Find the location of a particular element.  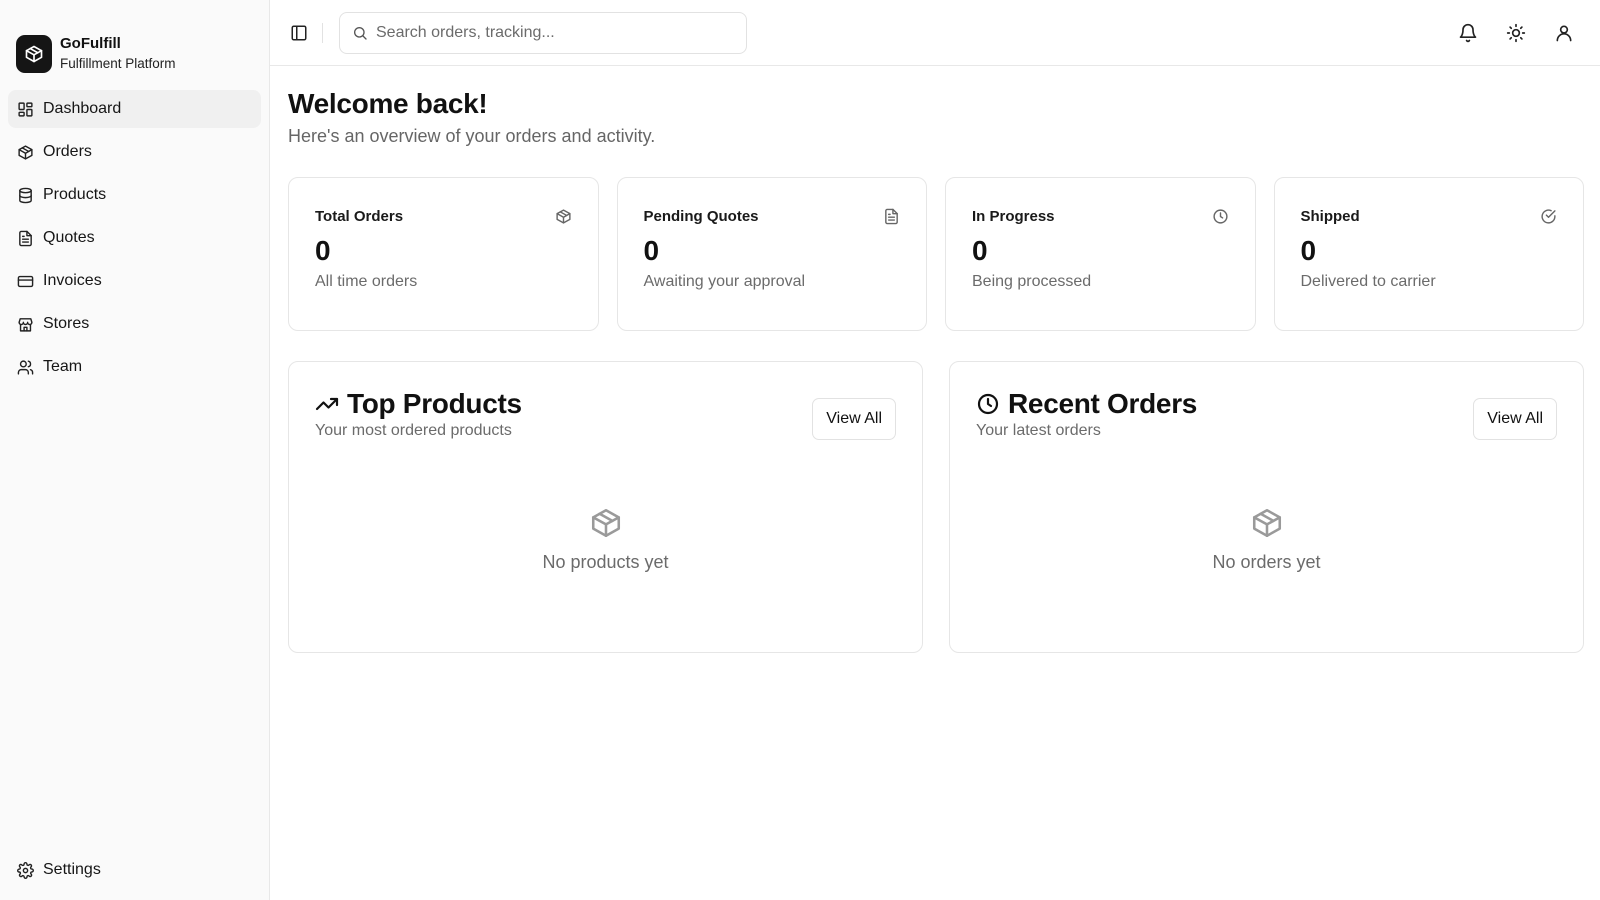

sidebar-item-products: Products is located at coordinates (134, 195).